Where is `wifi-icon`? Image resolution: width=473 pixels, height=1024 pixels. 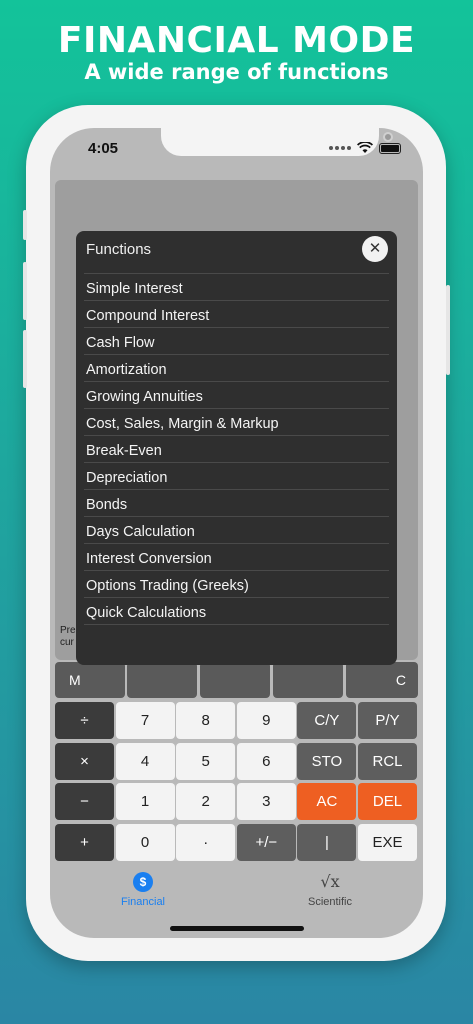 wifi-icon is located at coordinates (365, 147).